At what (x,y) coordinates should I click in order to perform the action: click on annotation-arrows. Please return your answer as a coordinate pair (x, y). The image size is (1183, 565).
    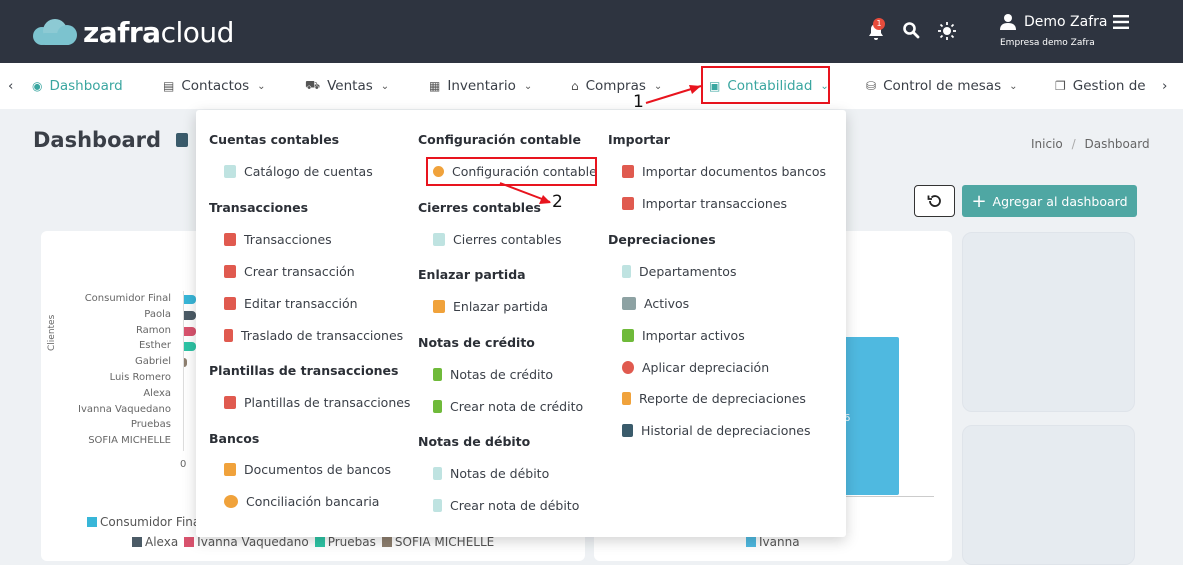
    Looking at the image, I should click on (600, 144).